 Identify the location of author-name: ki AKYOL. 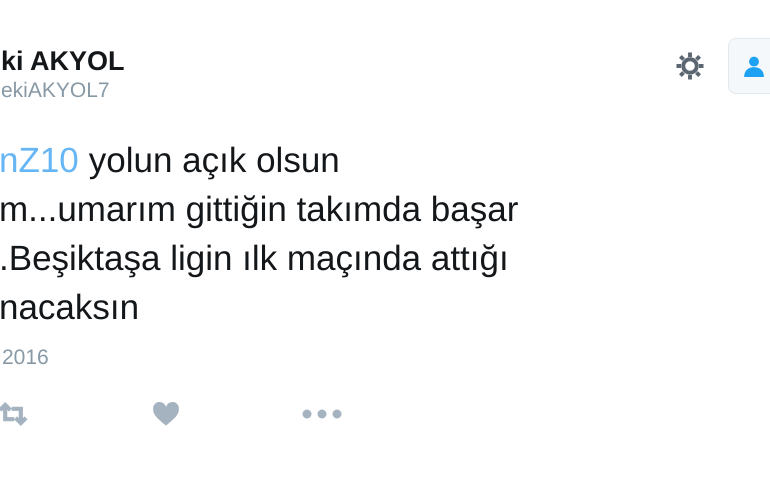
(63, 61).